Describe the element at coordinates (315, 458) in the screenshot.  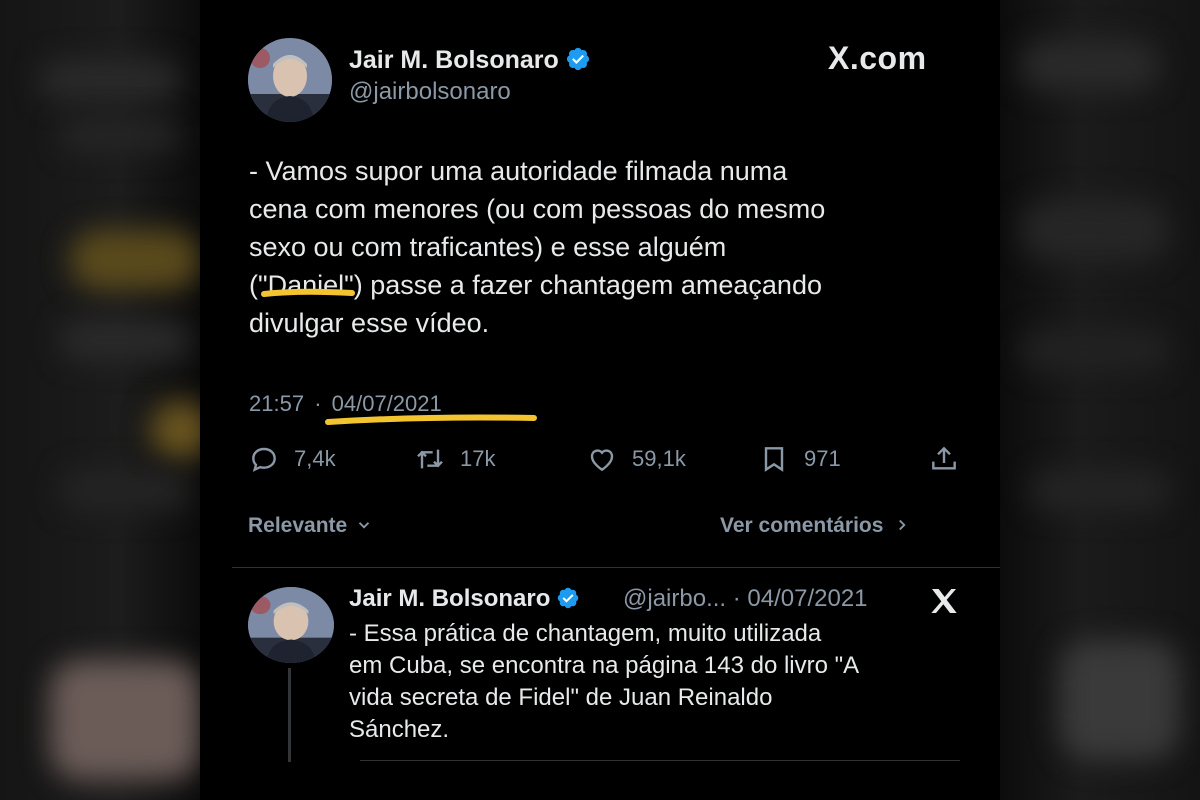
I see `reply-count: 7,4k` at that location.